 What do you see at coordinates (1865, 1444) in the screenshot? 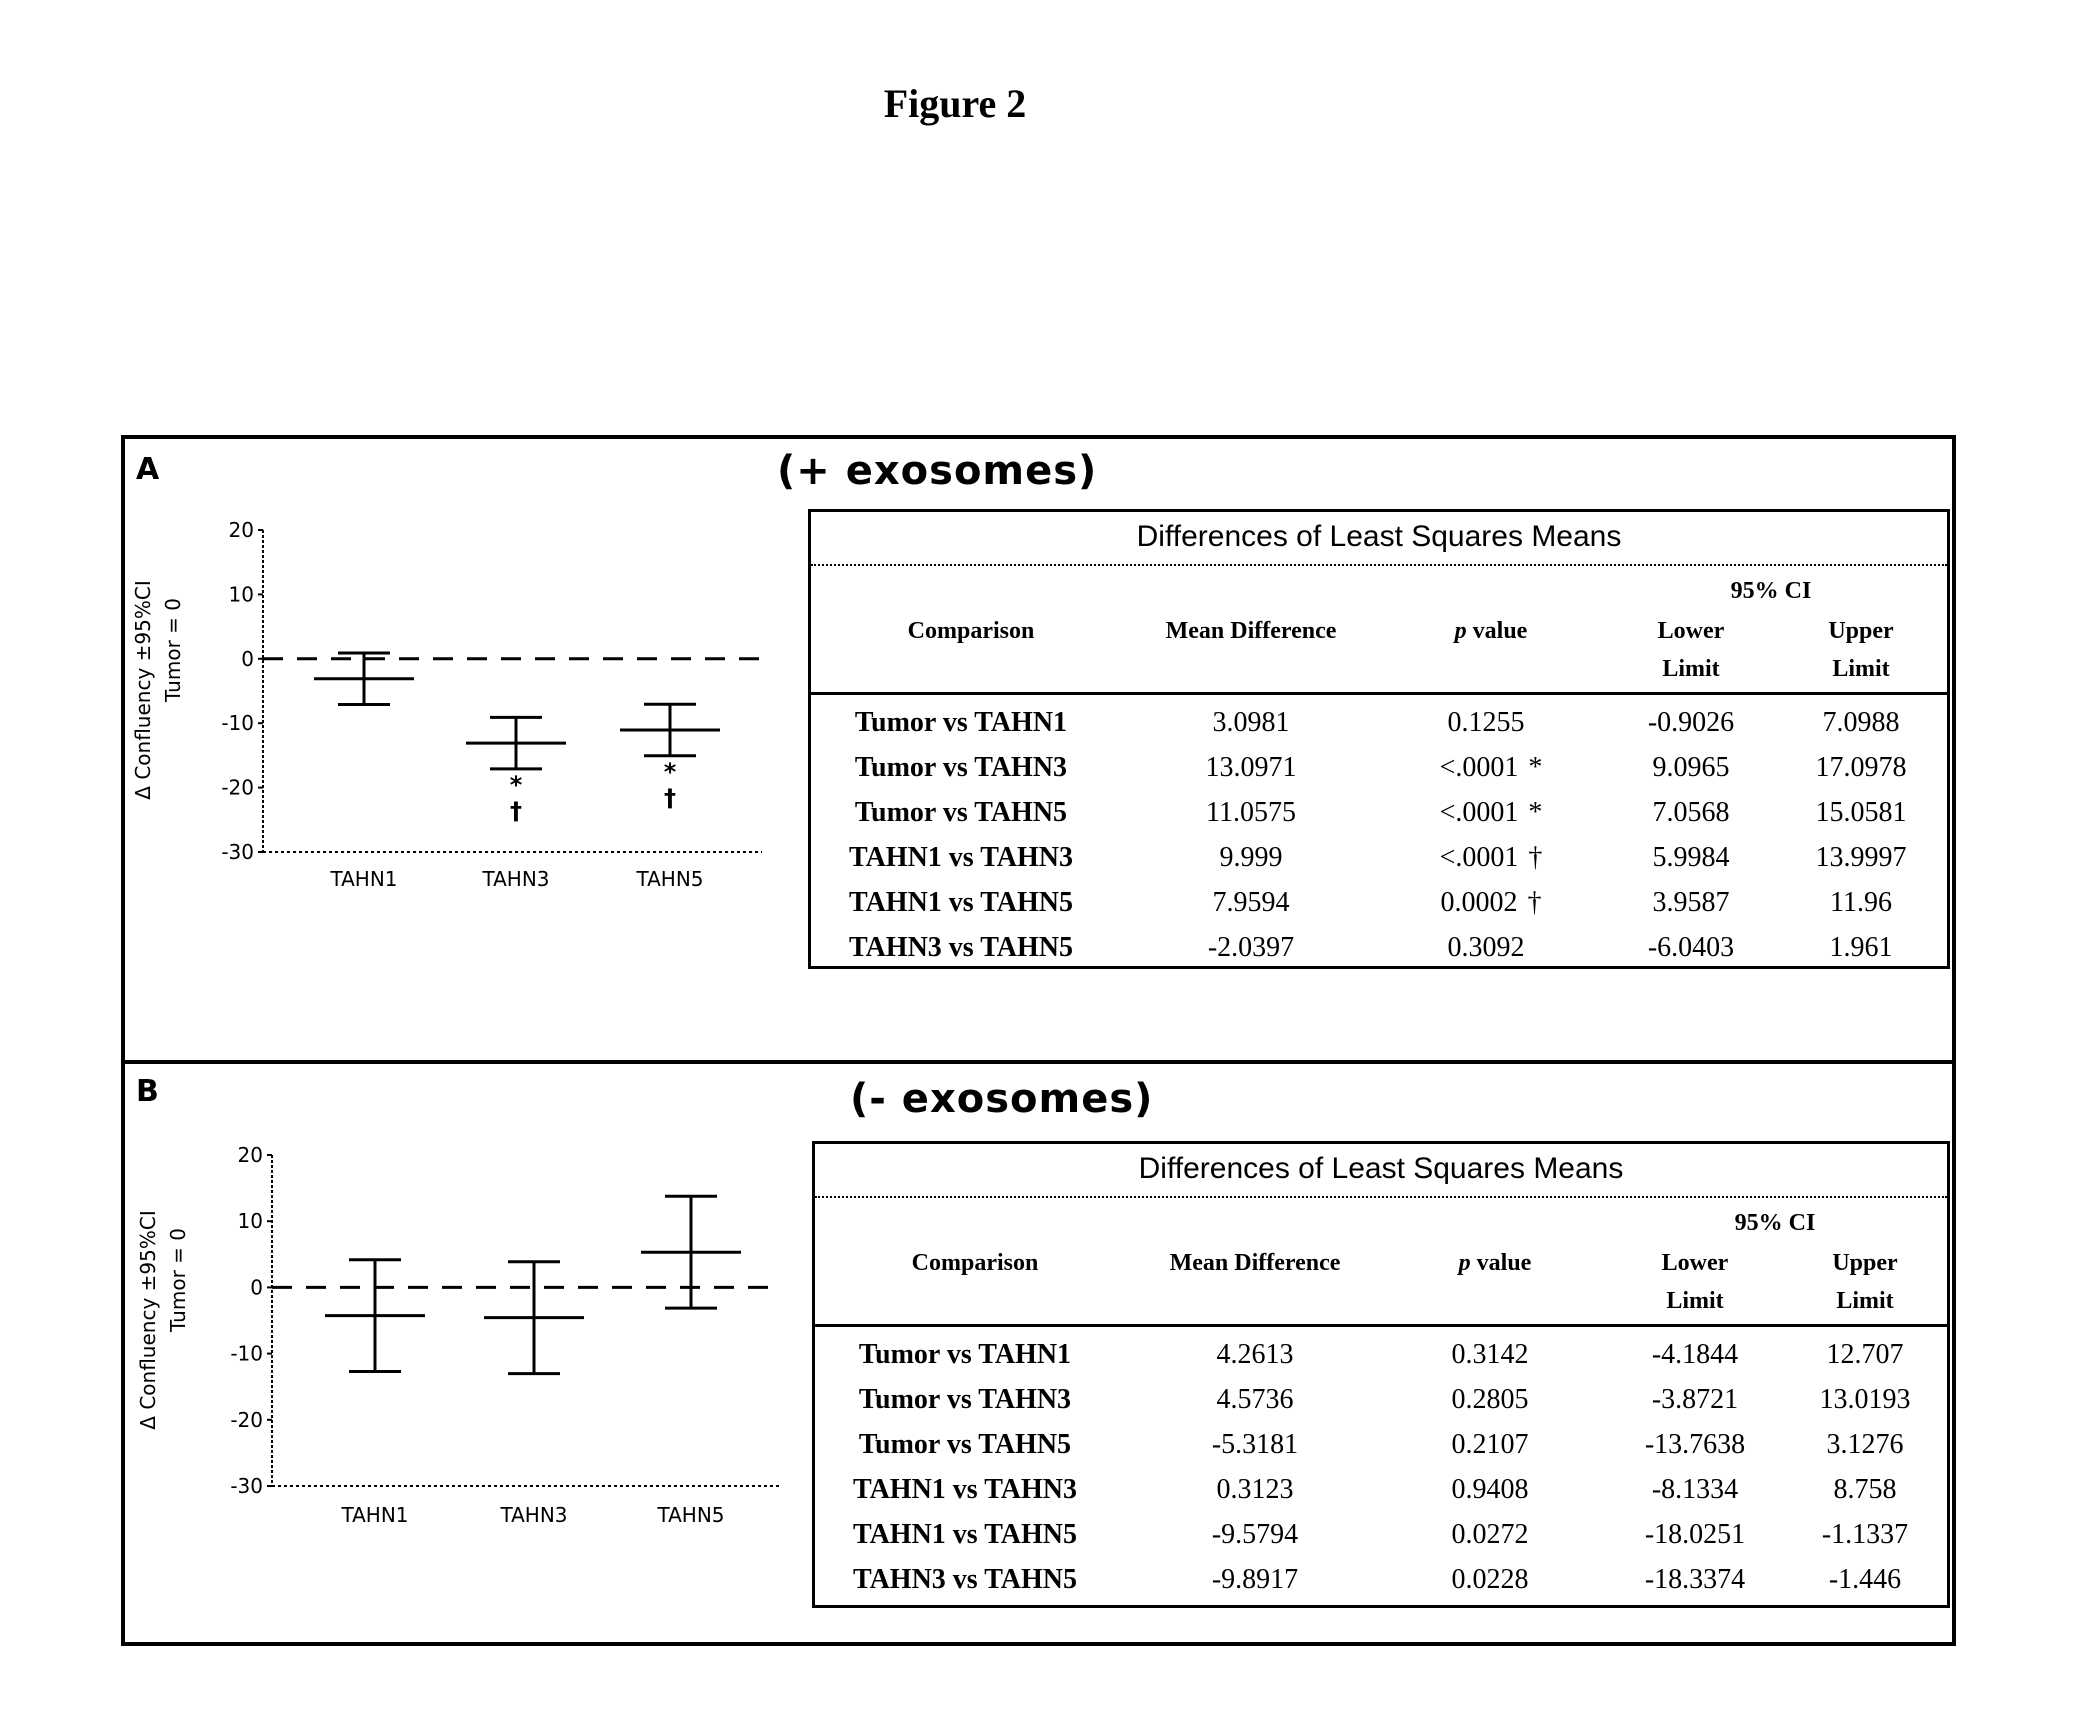
I see `cell-upper-limit-text: 3.1276` at bounding box center [1865, 1444].